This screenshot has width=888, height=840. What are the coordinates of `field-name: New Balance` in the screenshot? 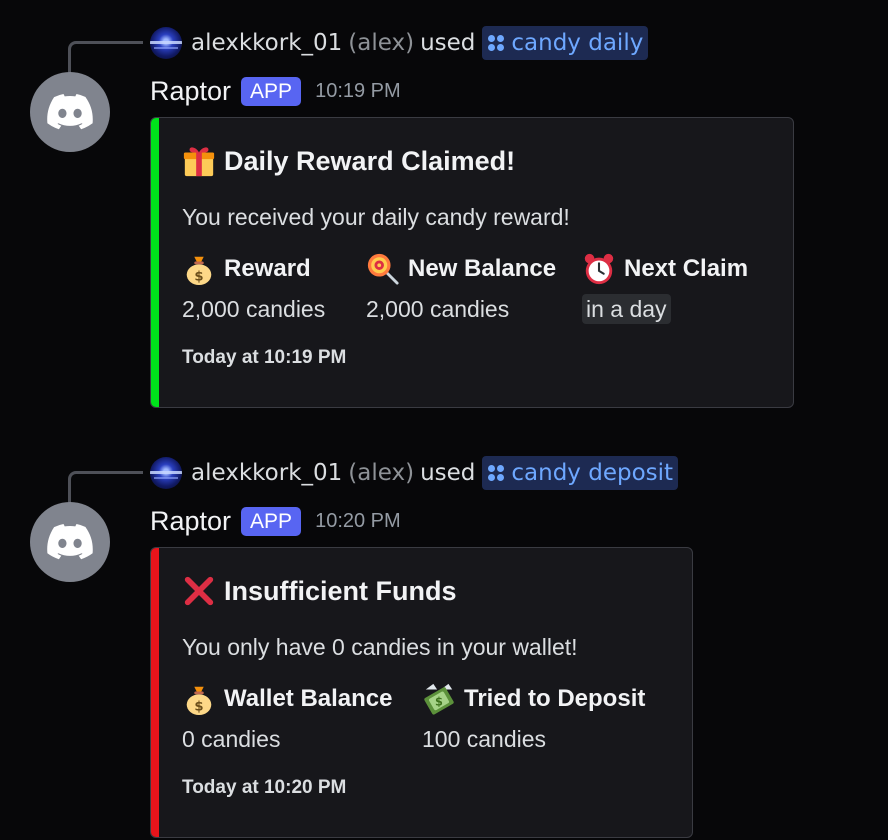 It's located at (482, 268).